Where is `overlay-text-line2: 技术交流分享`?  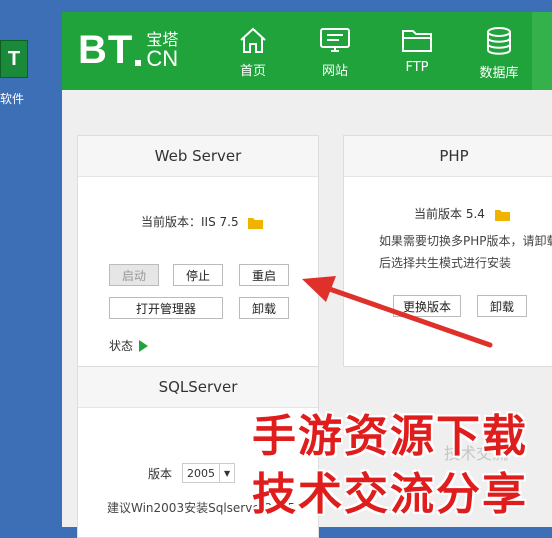
overlay-text-line2: 技术交流分享 is located at coordinates (390, 494).